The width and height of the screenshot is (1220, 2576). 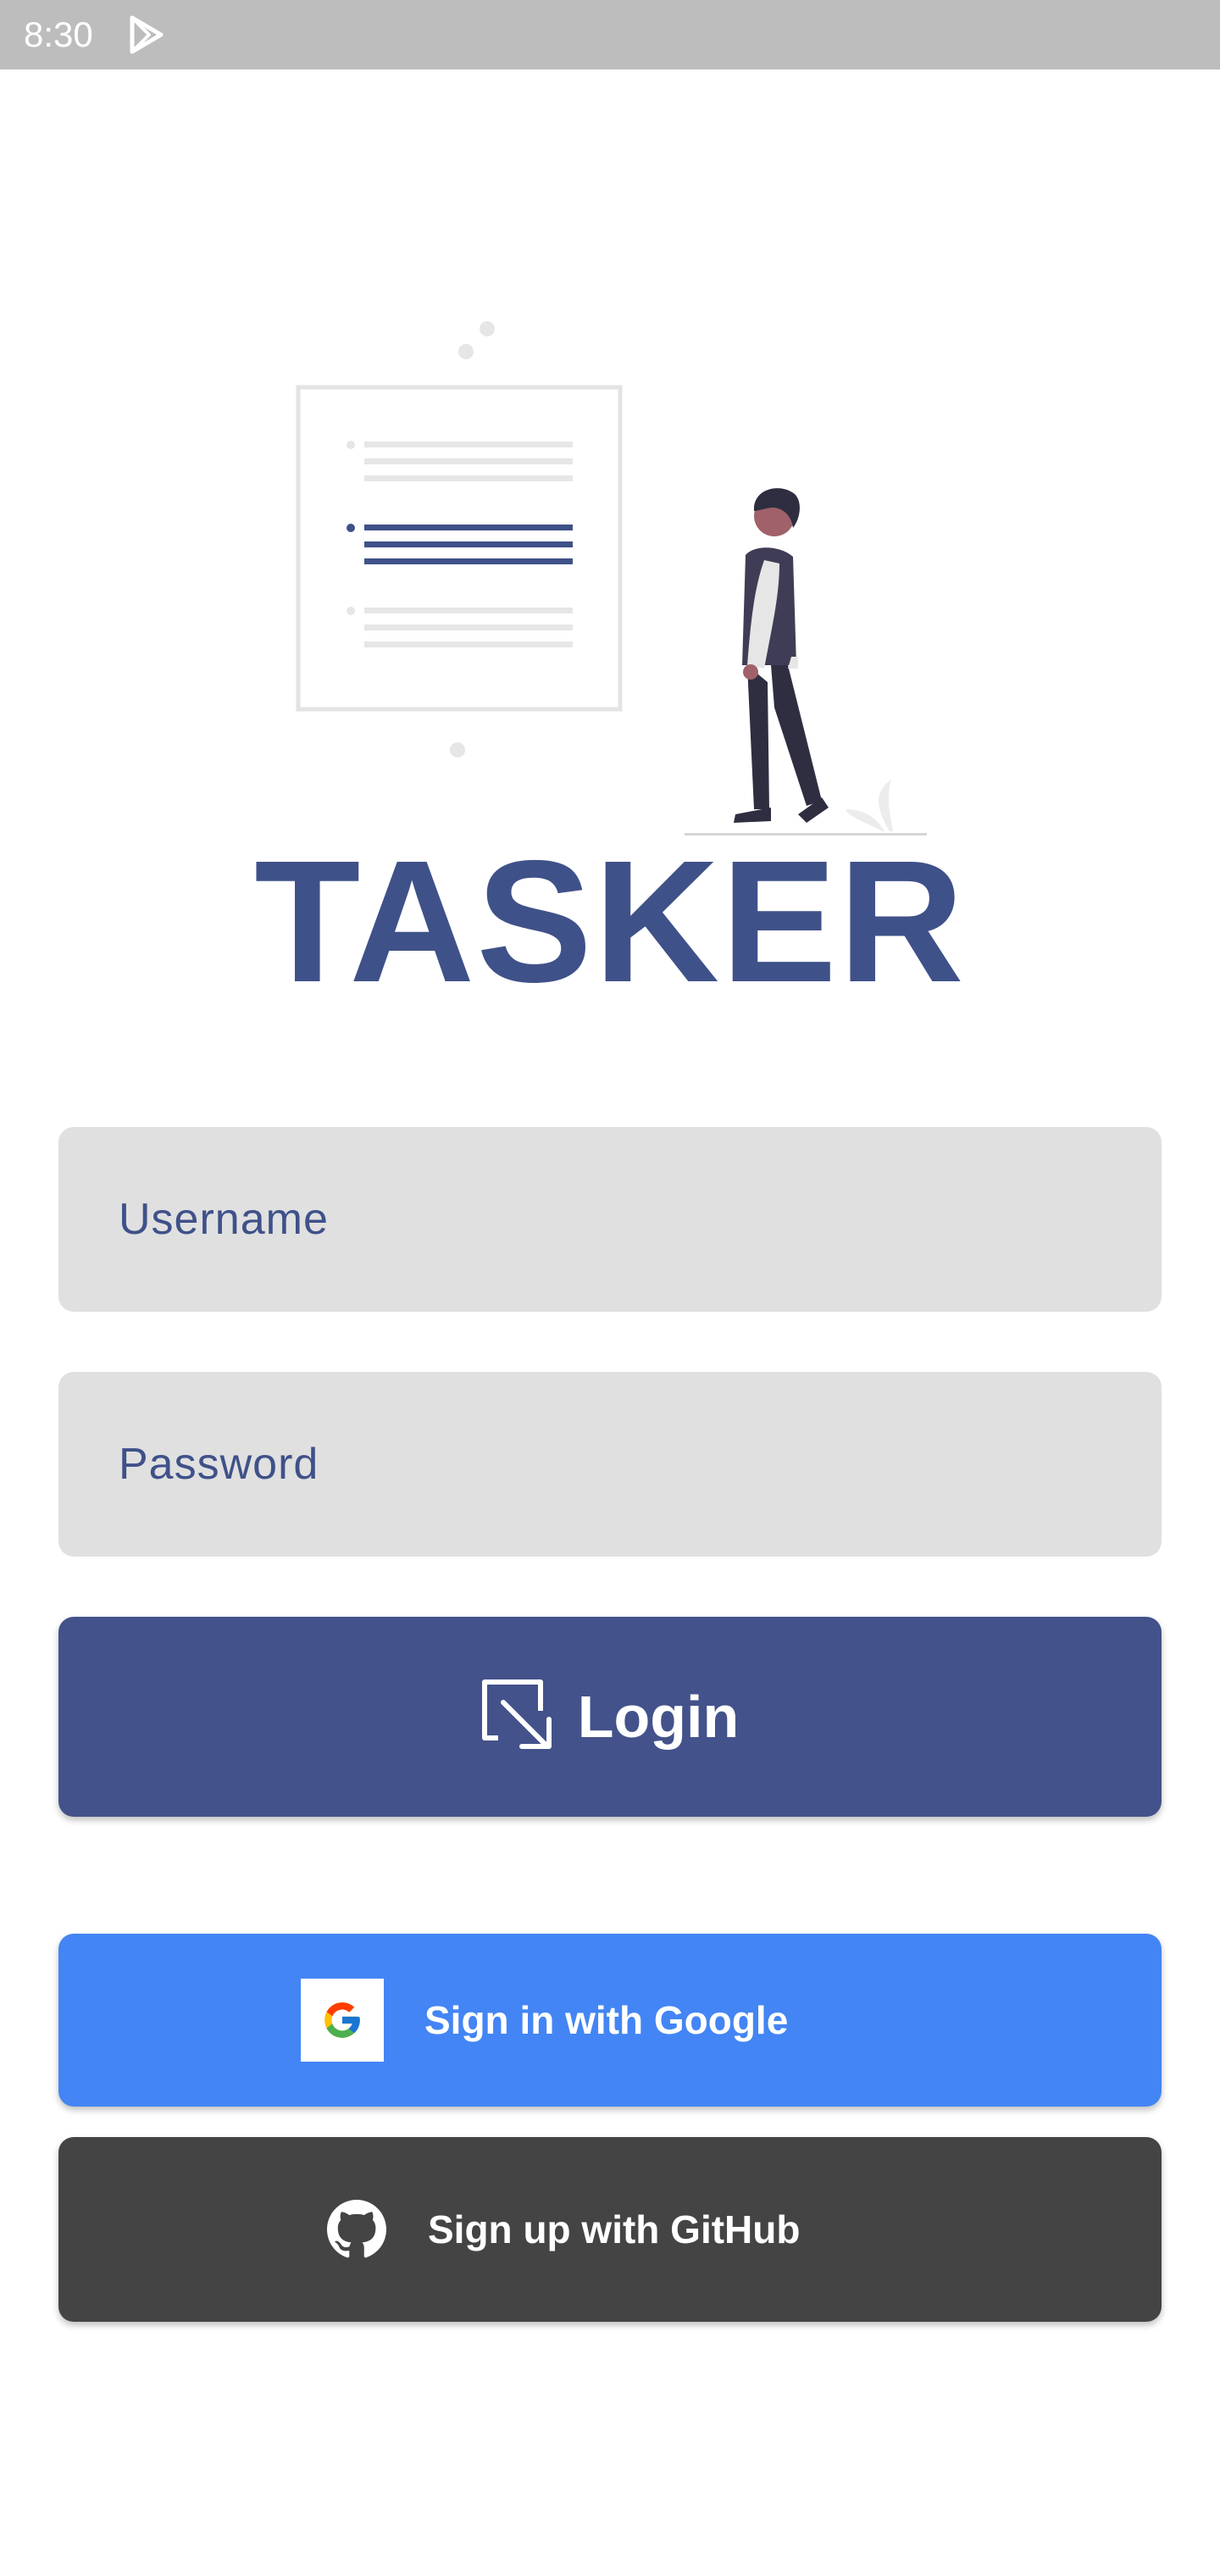 I want to click on app-title: TASKER, so click(x=610, y=921).